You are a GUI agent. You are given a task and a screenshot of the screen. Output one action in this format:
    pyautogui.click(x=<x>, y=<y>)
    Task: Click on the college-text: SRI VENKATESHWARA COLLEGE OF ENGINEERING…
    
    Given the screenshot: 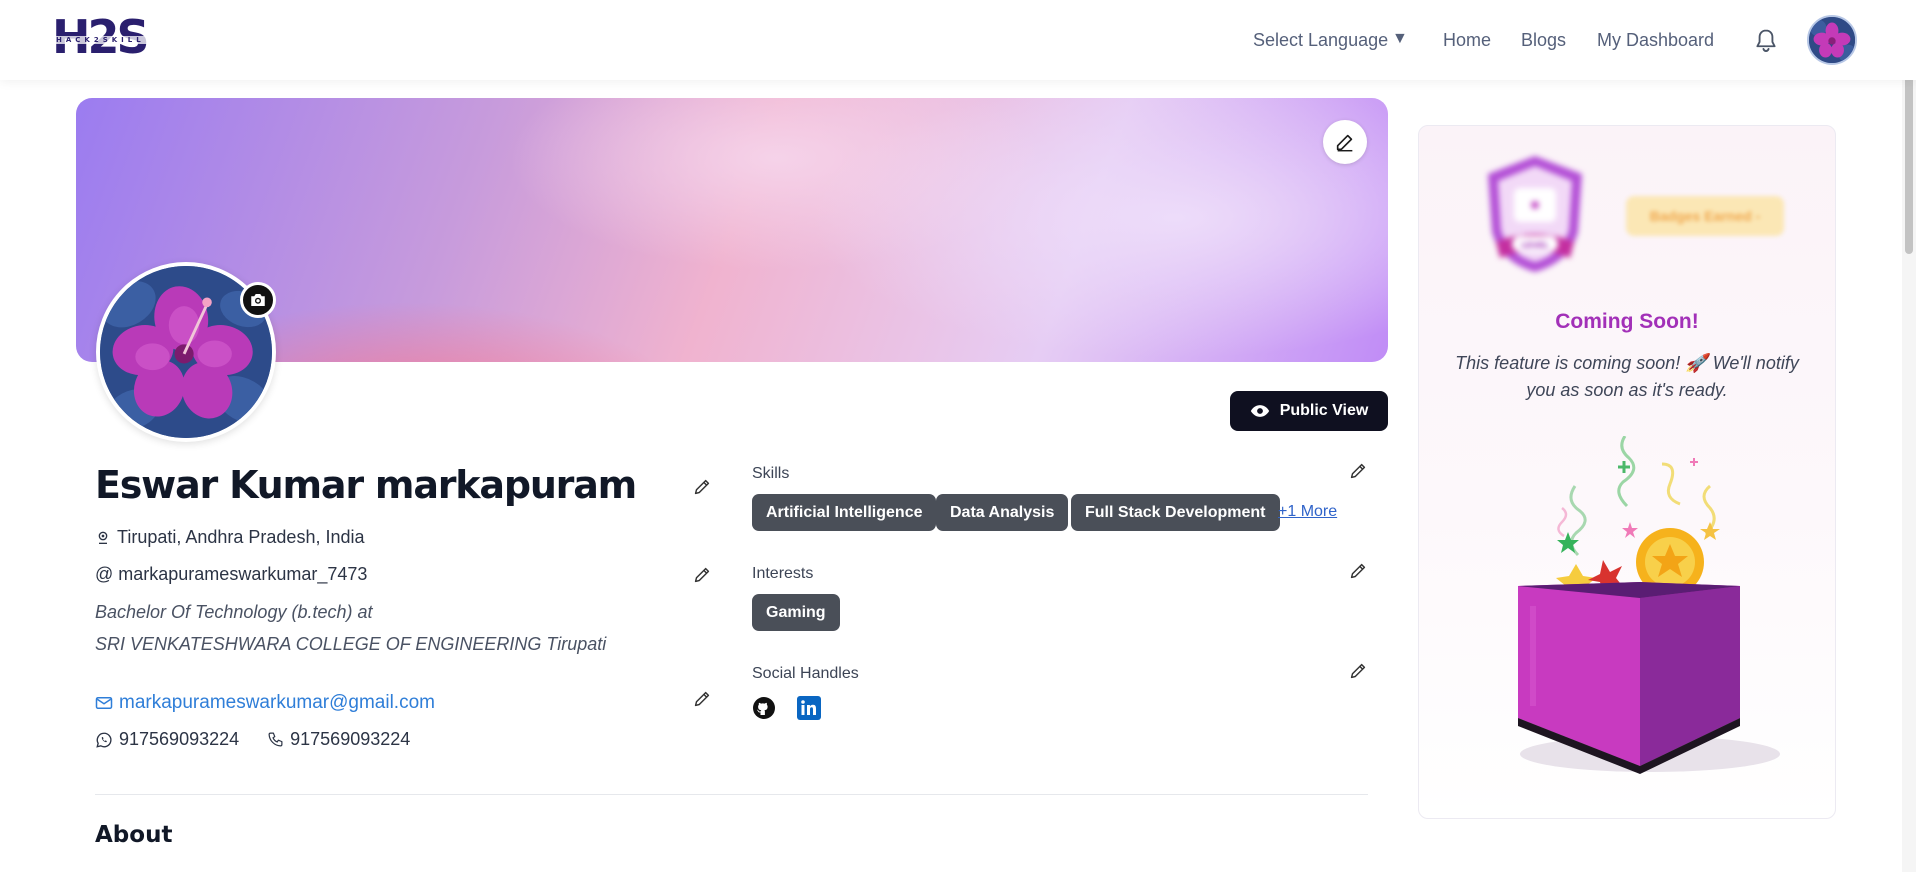 What is the action you would take?
    pyautogui.click(x=351, y=644)
    